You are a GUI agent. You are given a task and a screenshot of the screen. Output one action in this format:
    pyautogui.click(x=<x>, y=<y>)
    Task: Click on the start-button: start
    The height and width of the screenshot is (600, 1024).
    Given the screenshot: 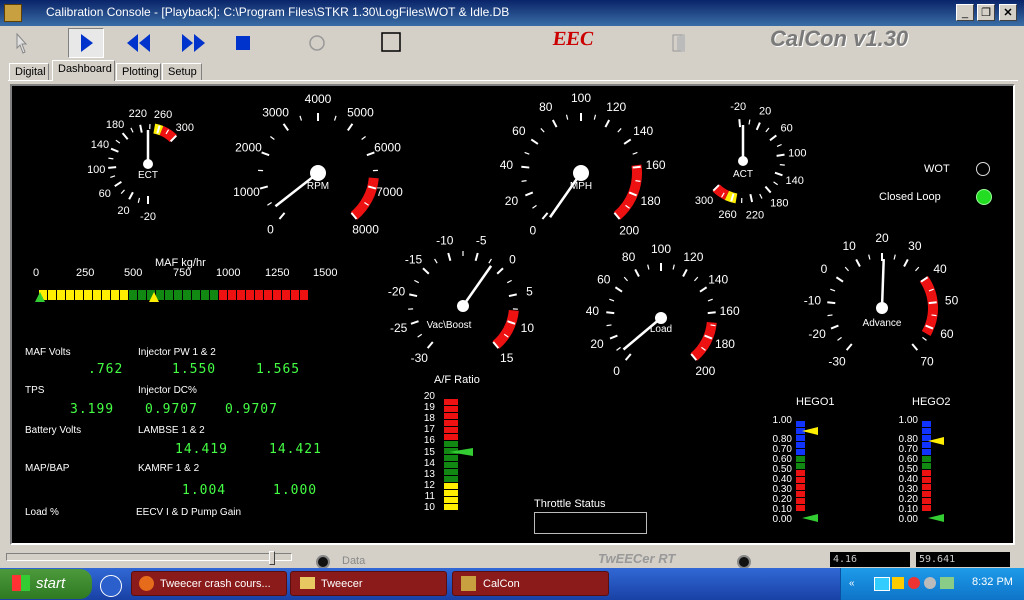 What is the action you would take?
    pyautogui.click(x=46, y=584)
    